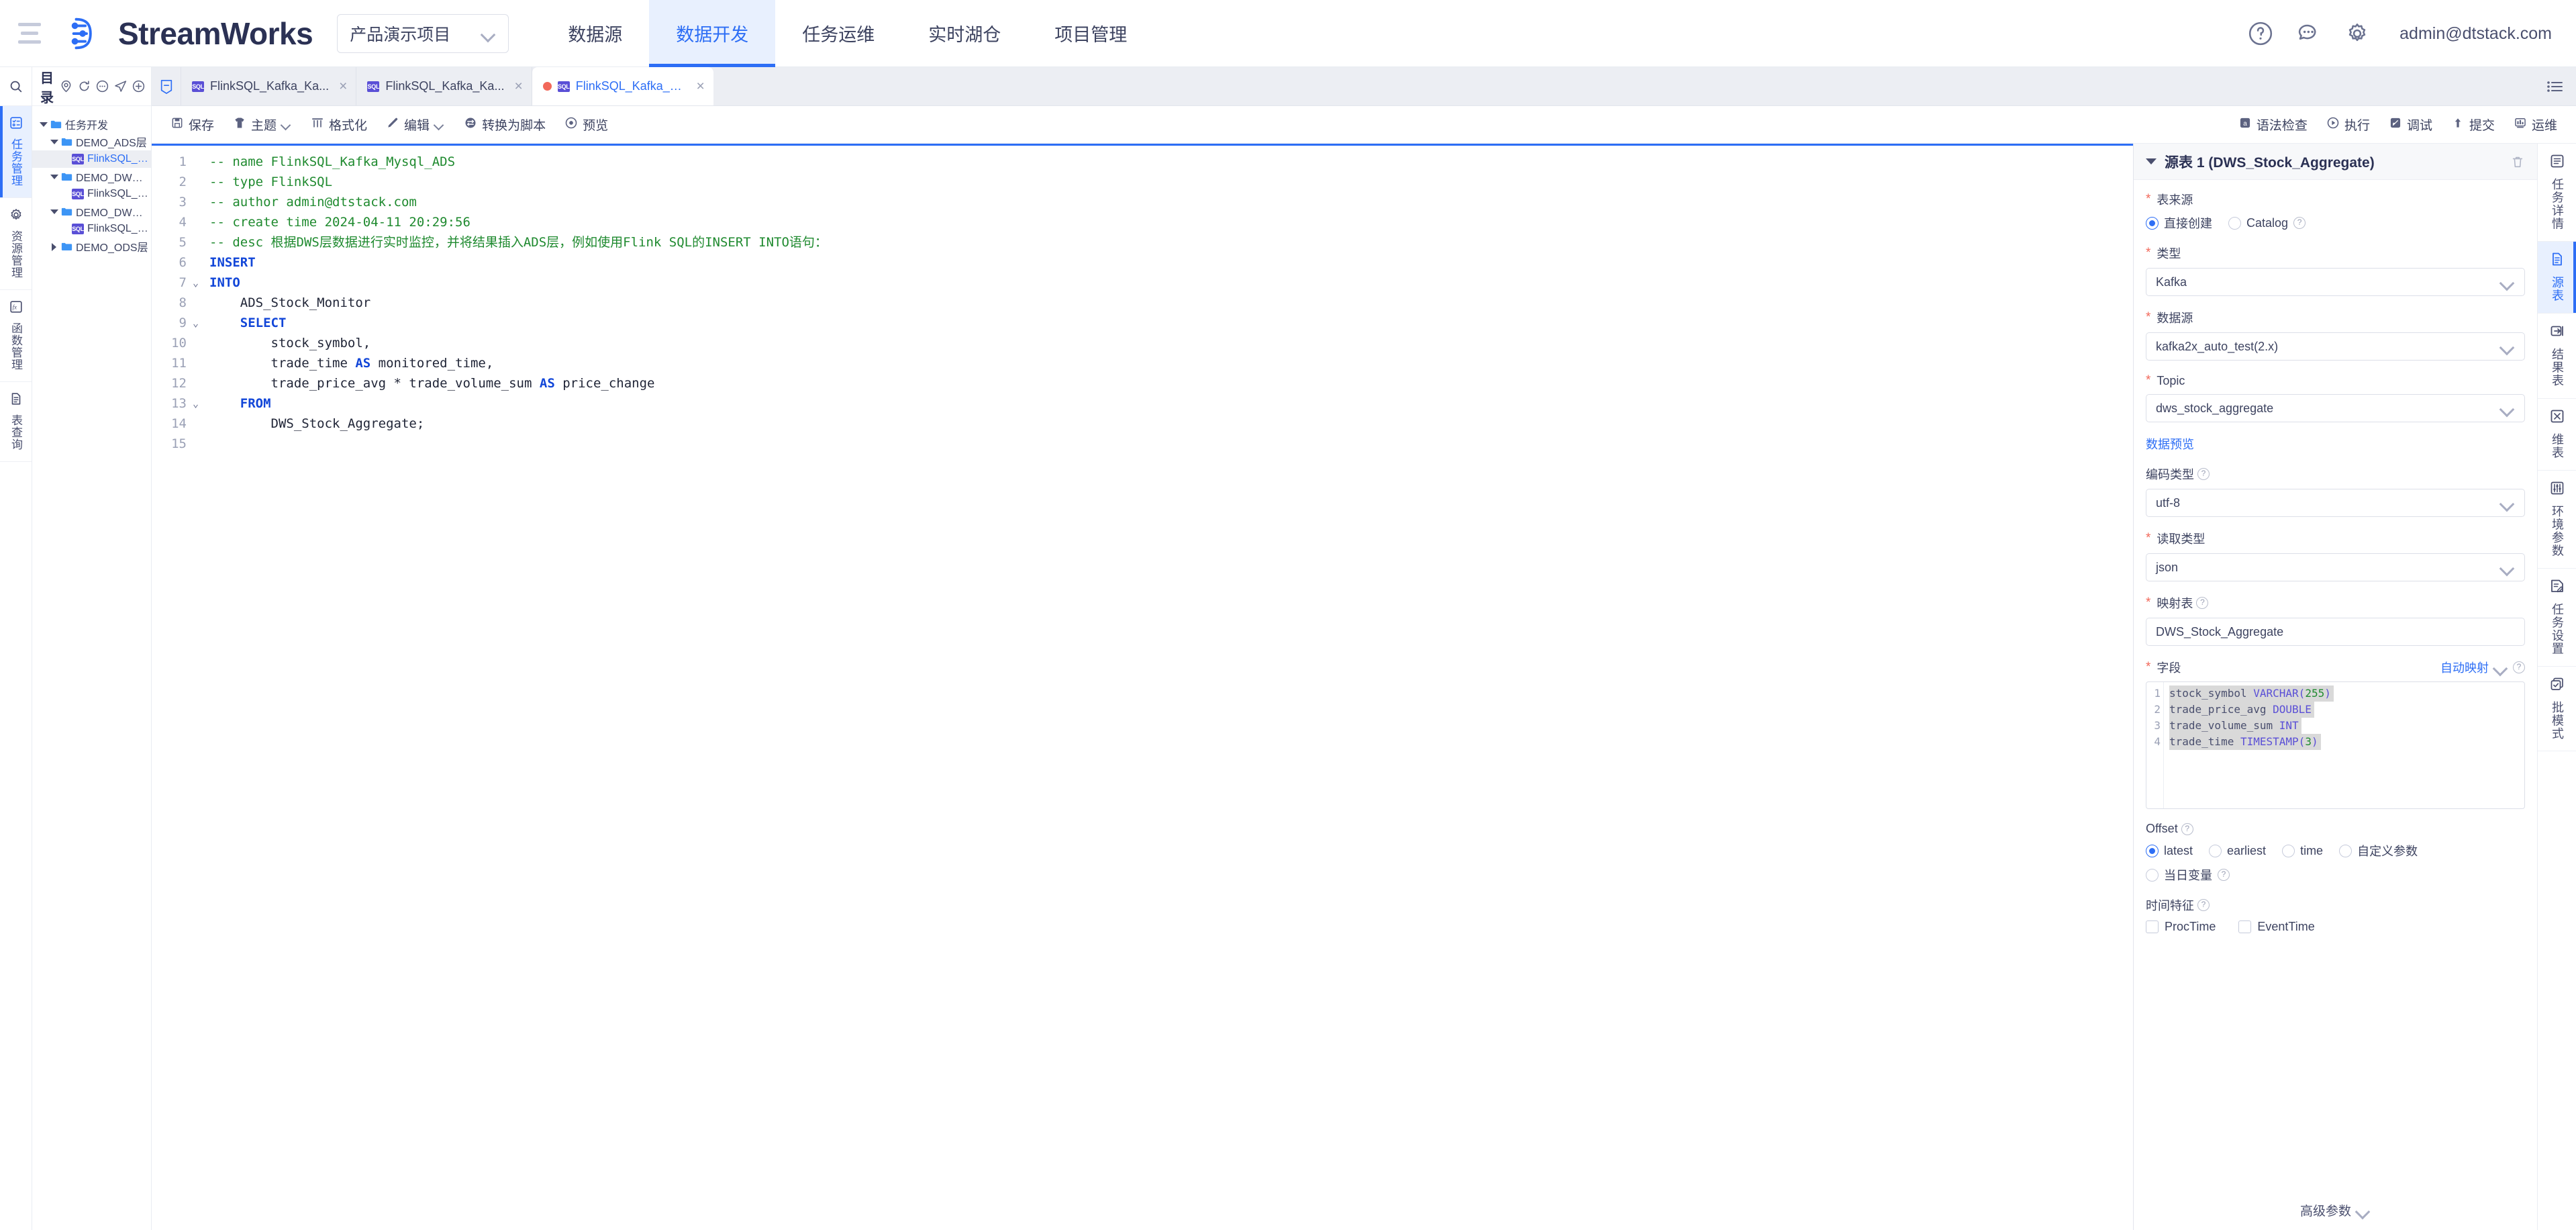  What do you see at coordinates (2309, 33) in the screenshot?
I see `message-icon` at bounding box center [2309, 33].